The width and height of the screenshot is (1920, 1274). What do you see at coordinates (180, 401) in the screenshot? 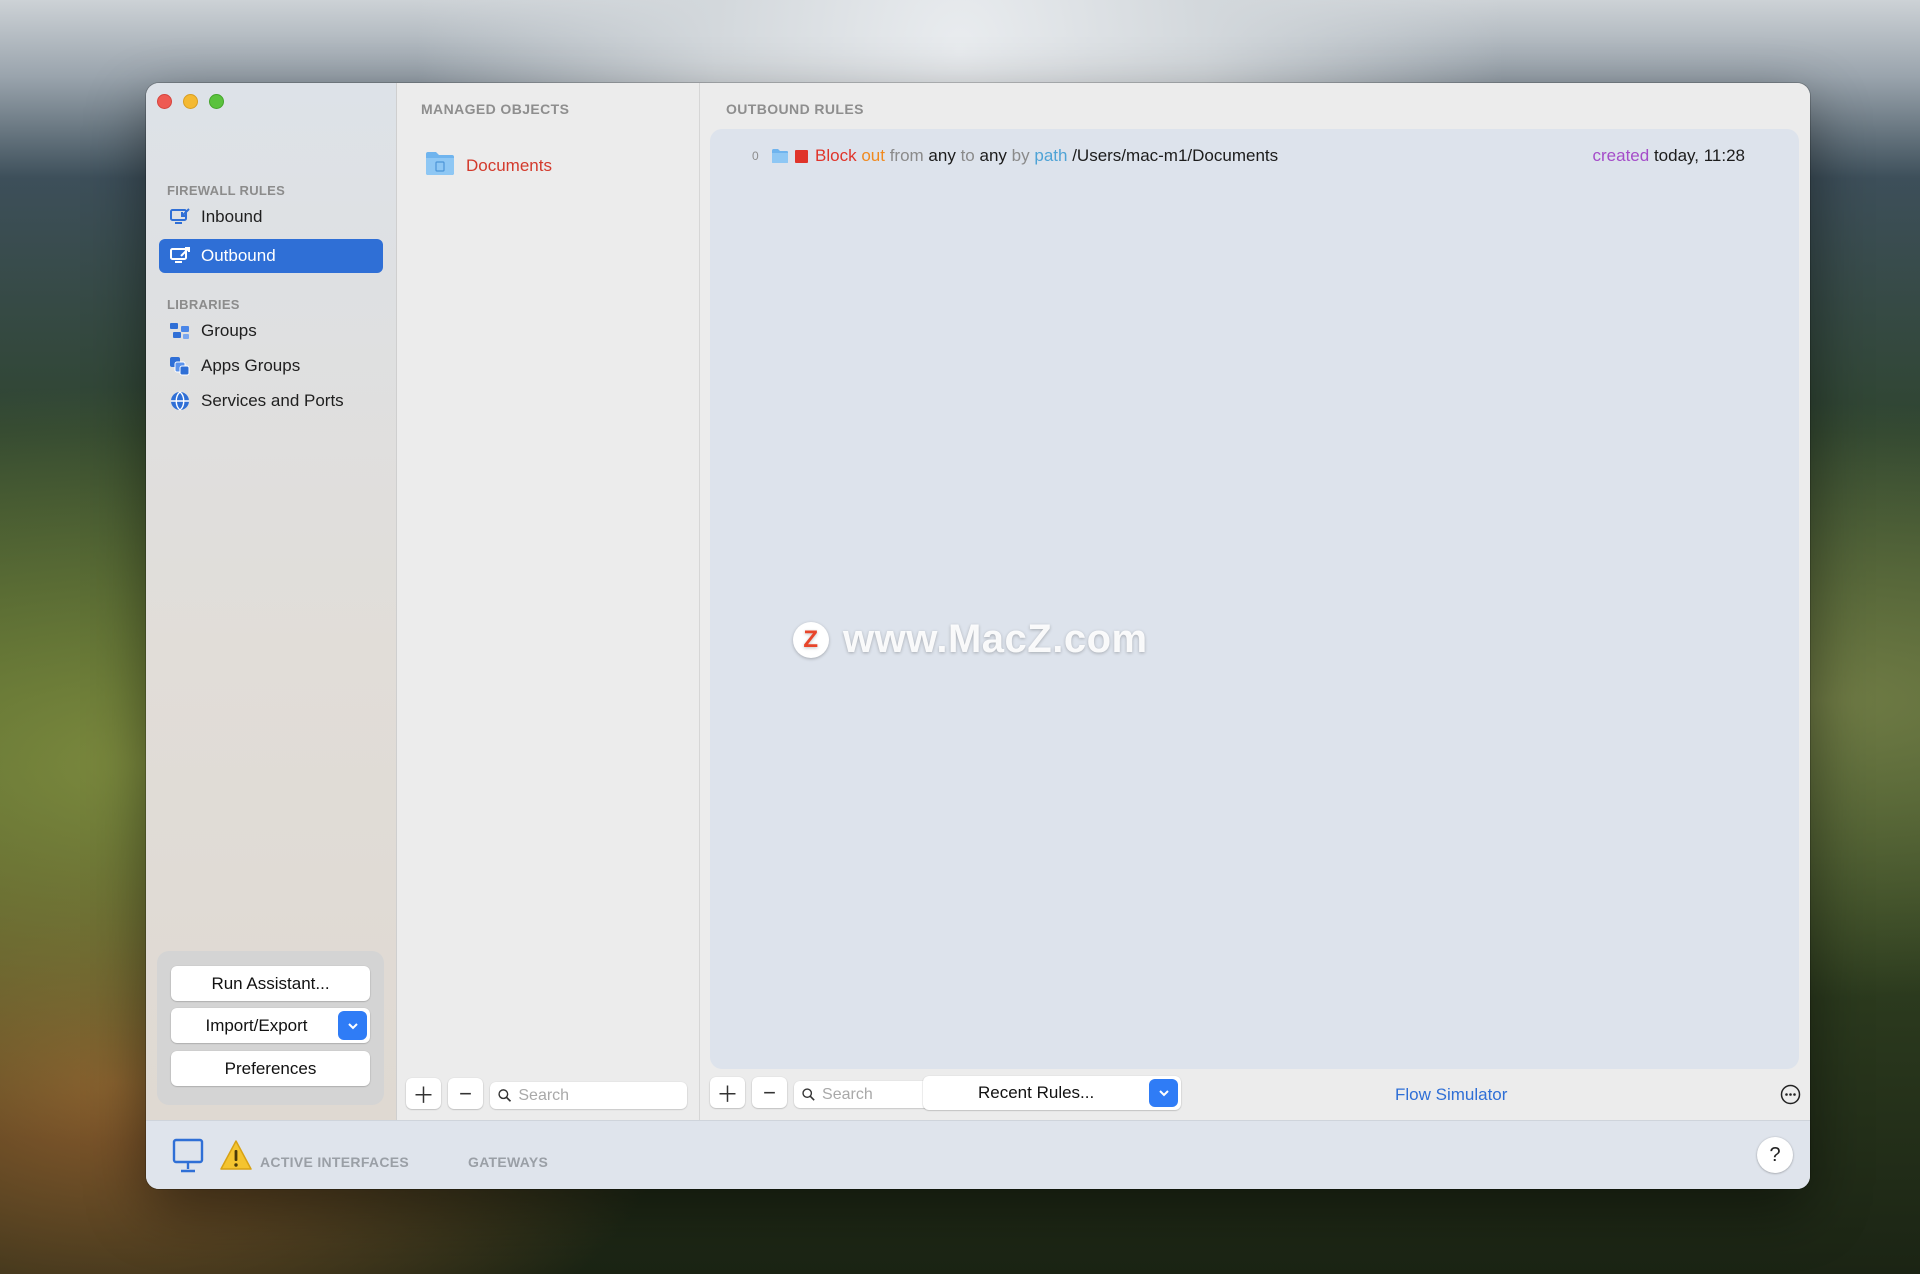
I see `services-globe-icon` at bounding box center [180, 401].